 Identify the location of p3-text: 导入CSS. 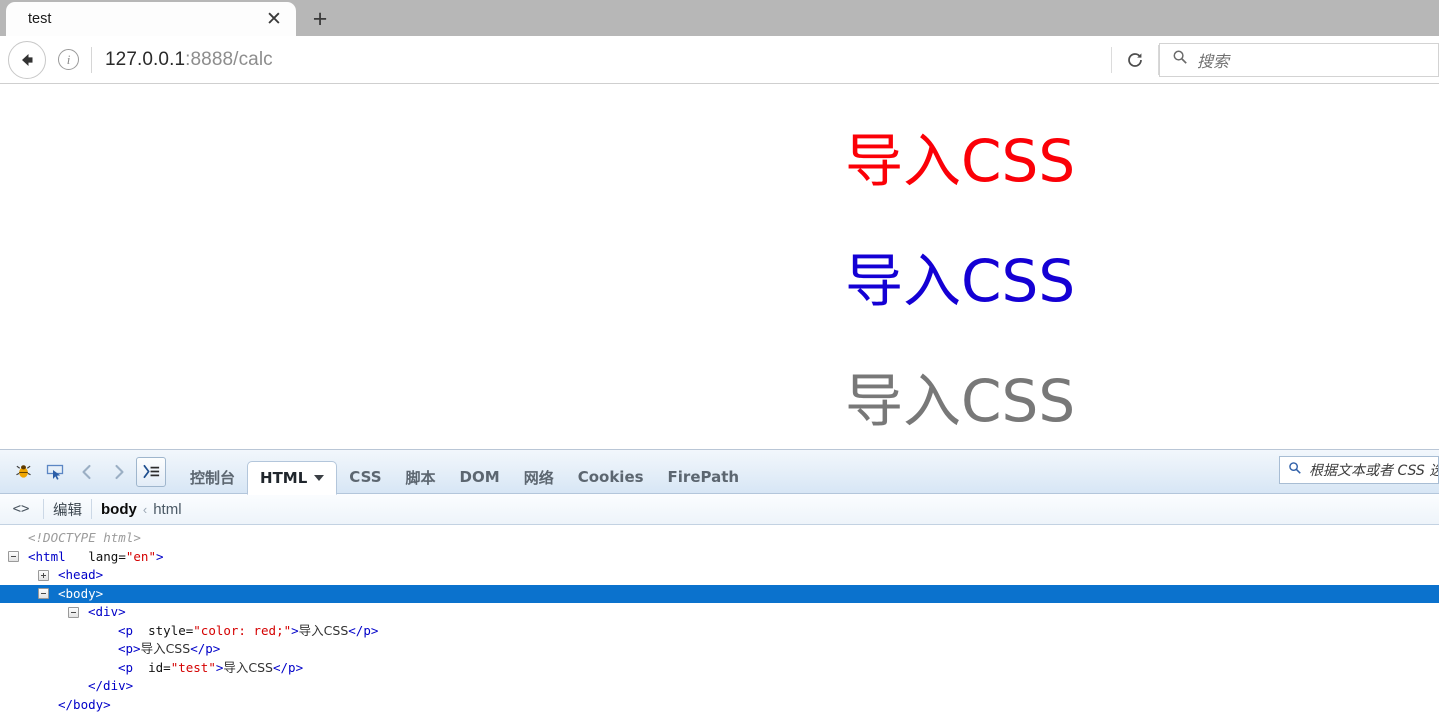
(248, 667).